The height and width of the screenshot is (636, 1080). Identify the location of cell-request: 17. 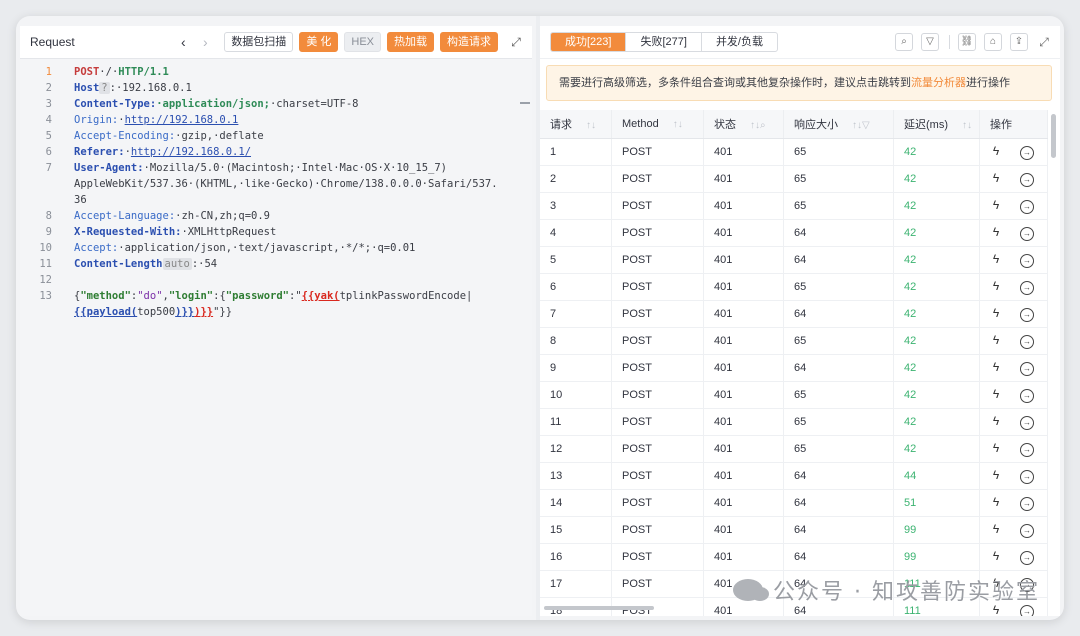
(576, 584).